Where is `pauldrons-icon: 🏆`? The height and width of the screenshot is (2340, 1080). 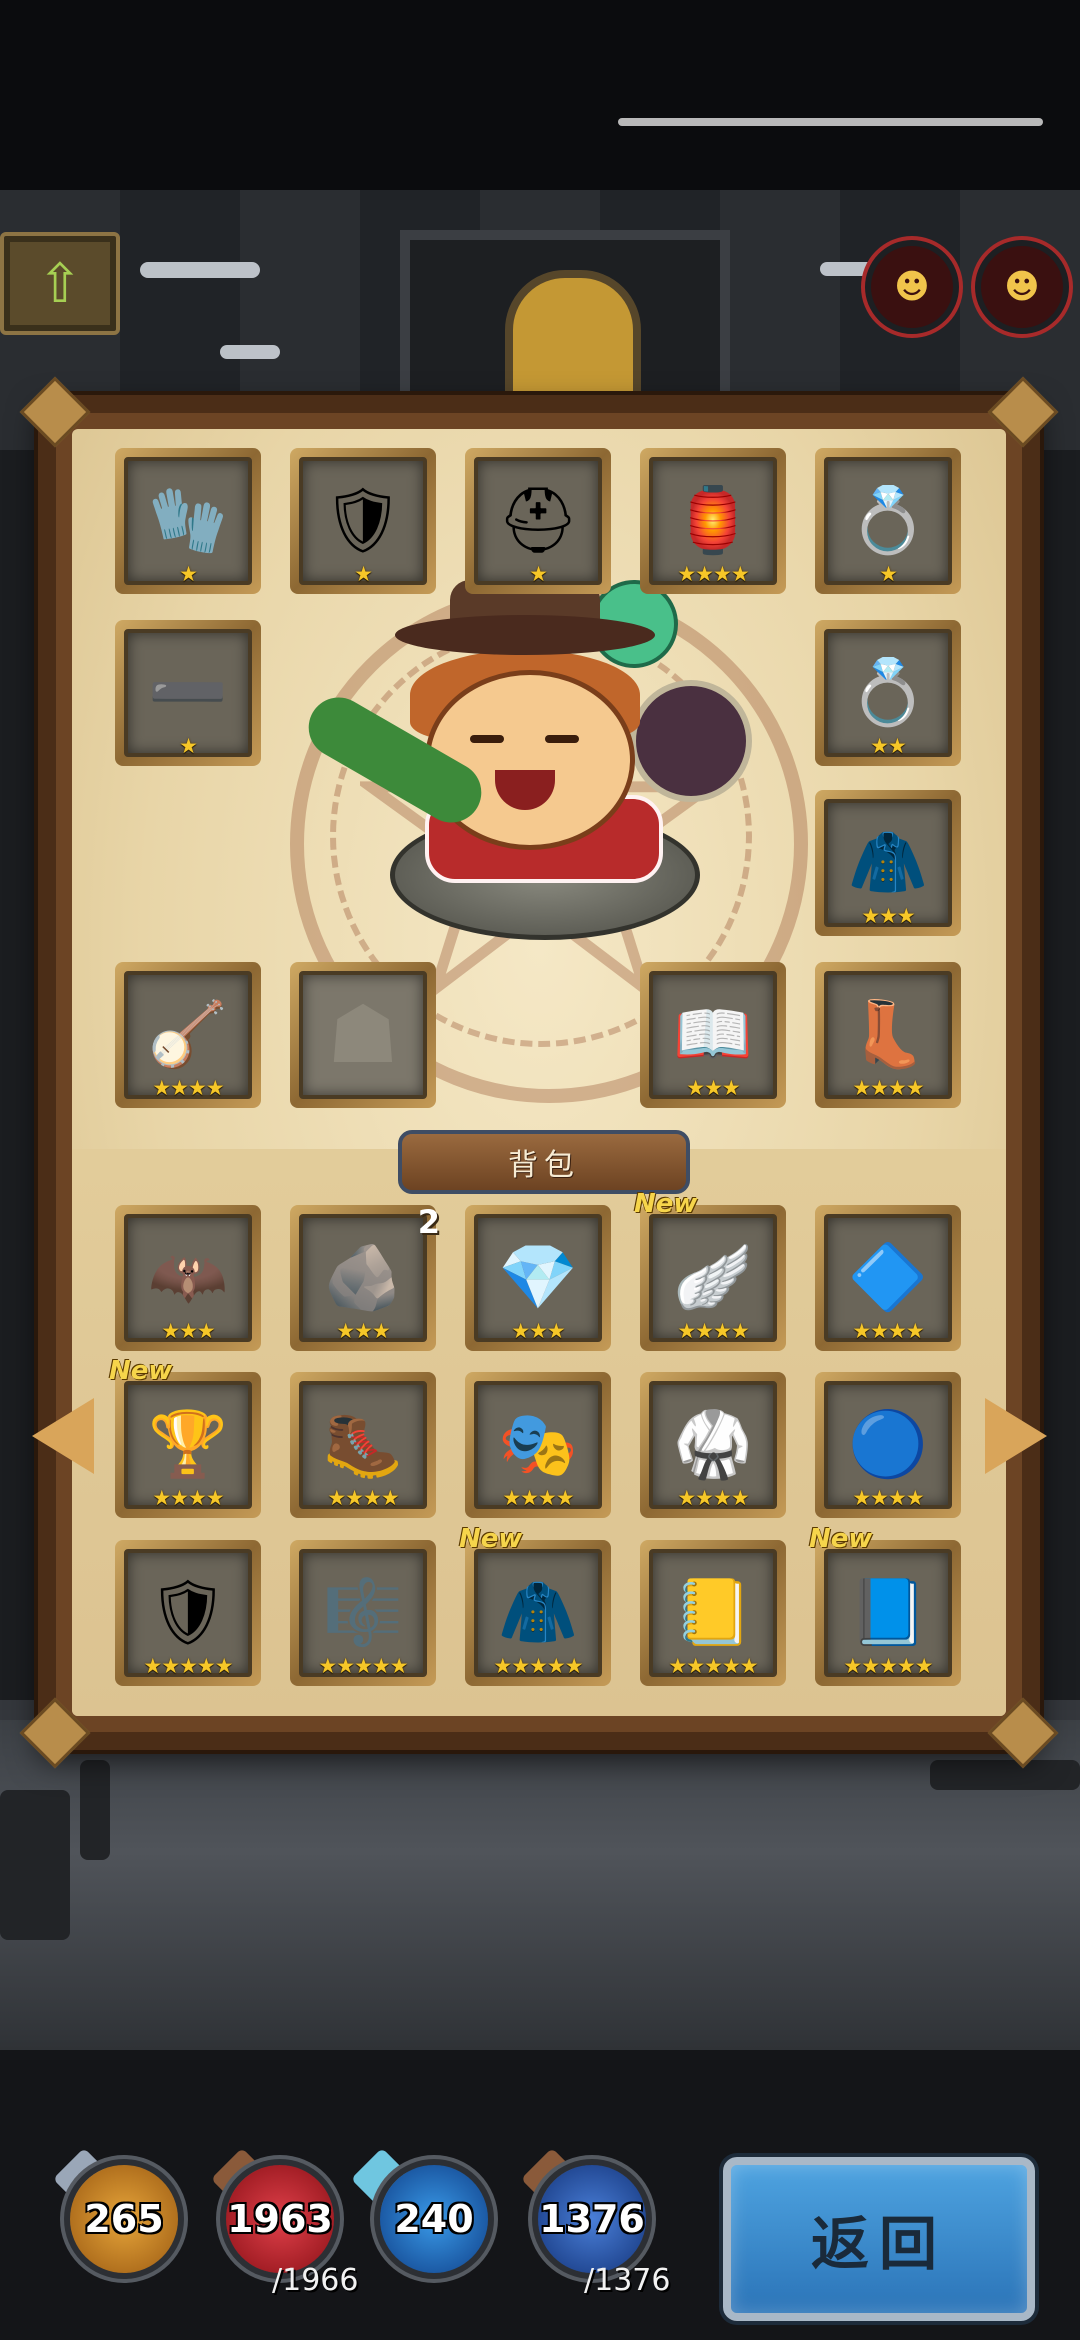
pauldrons-icon: 🏆 is located at coordinates (188, 1445).